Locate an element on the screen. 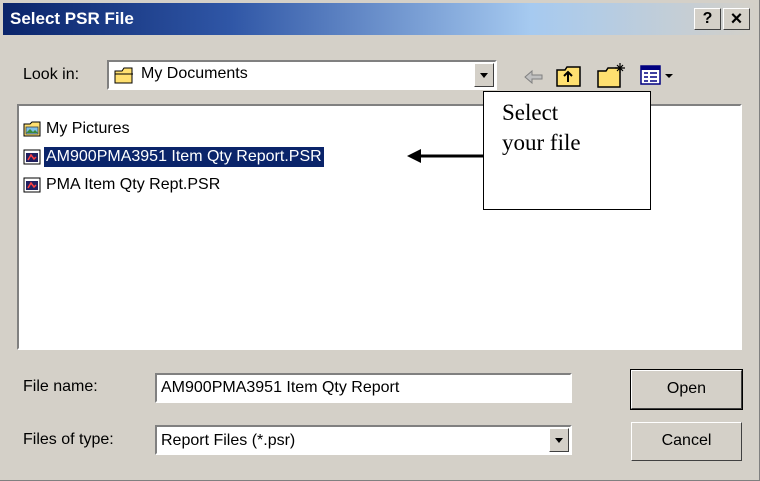  annotation-callout: Select your file is located at coordinates (567, 150).